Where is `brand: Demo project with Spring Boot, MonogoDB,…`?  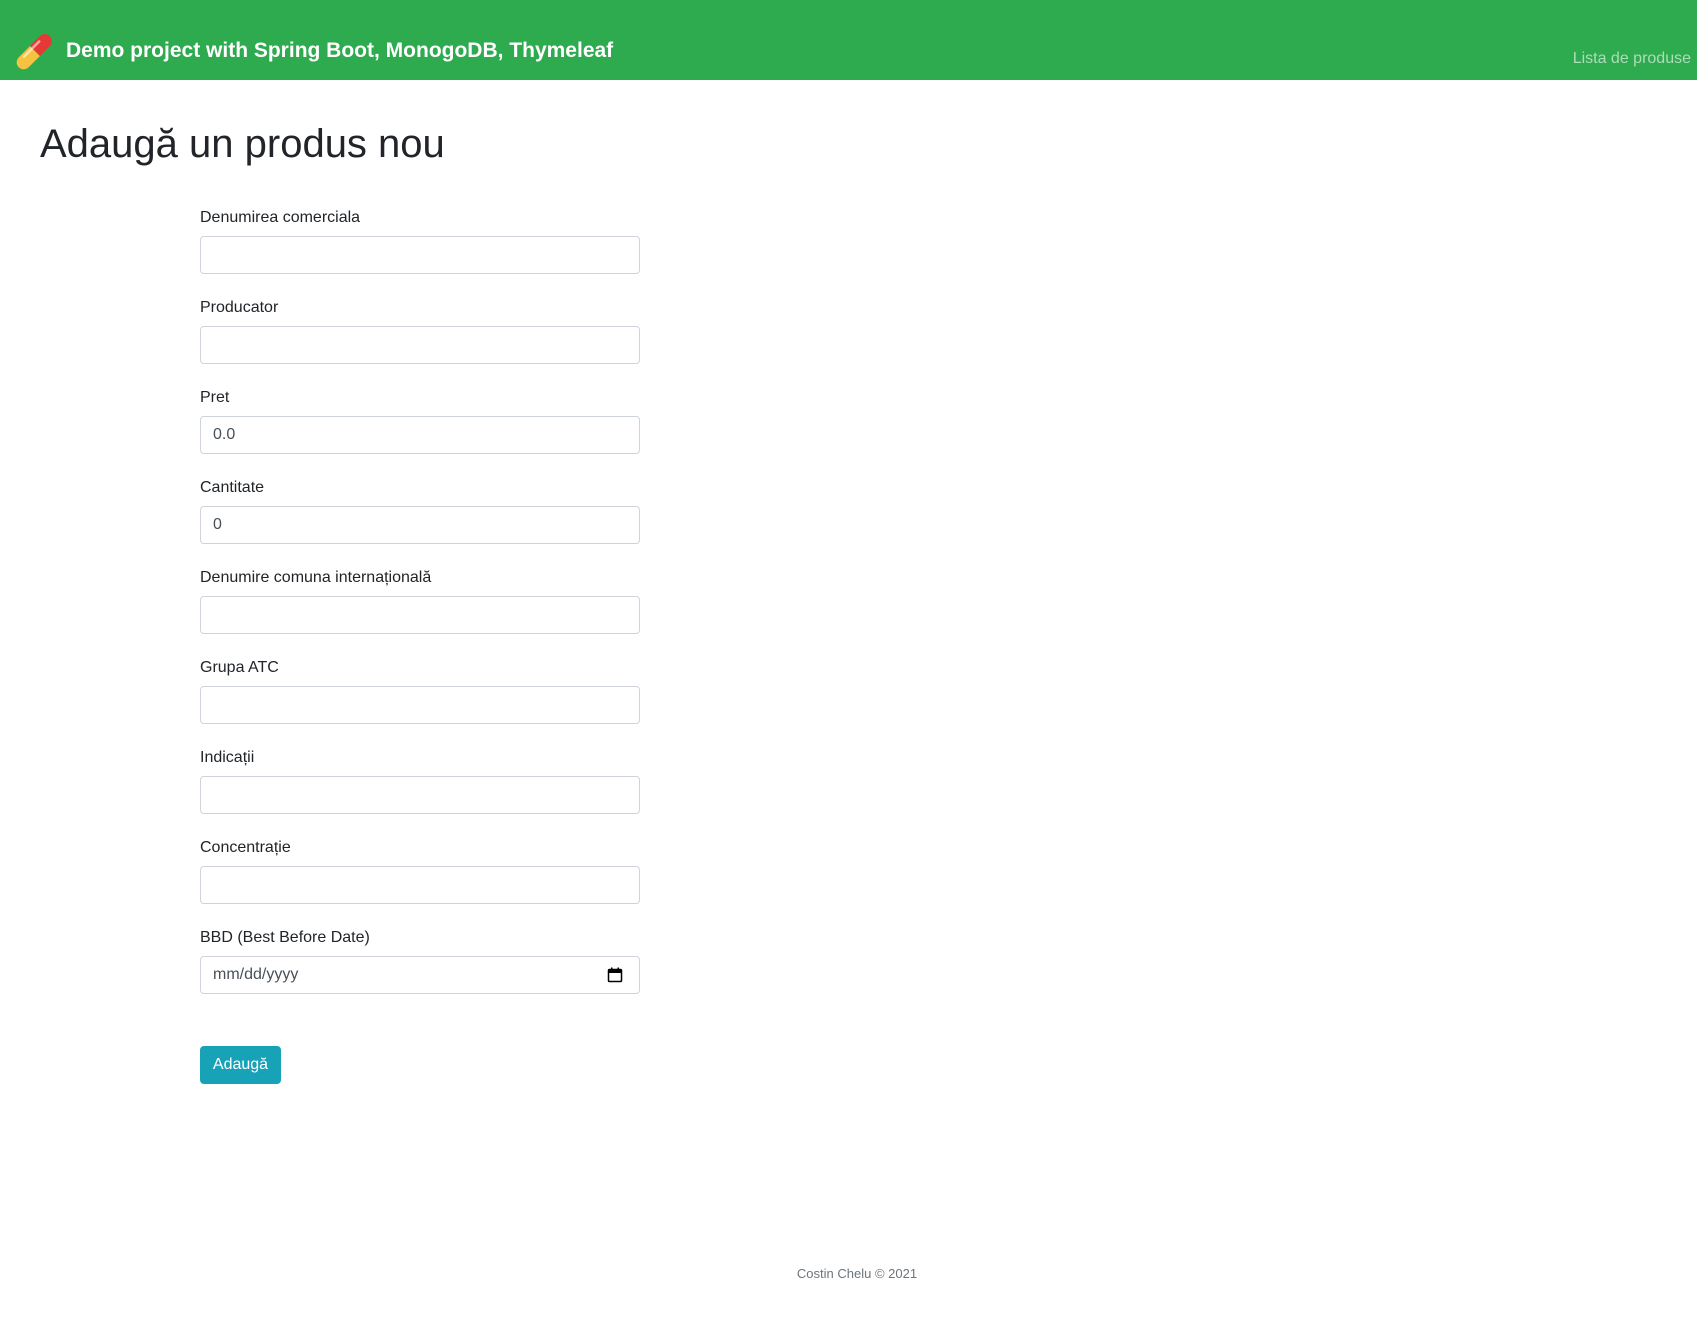 brand: Demo project with Spring Boot, MonogoDB,… is located at coordinates (314, 51).